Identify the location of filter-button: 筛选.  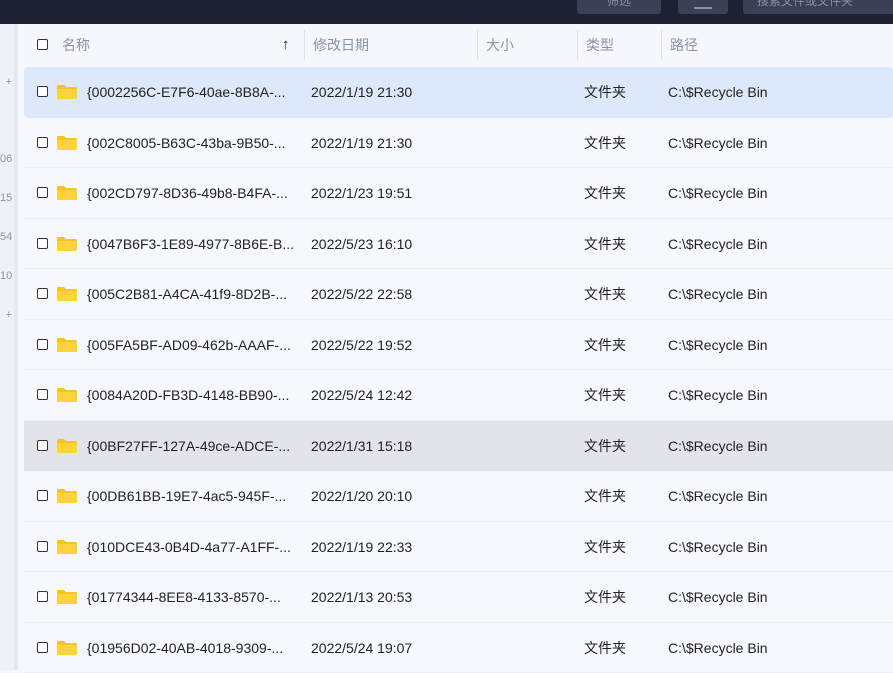
(619, 7).